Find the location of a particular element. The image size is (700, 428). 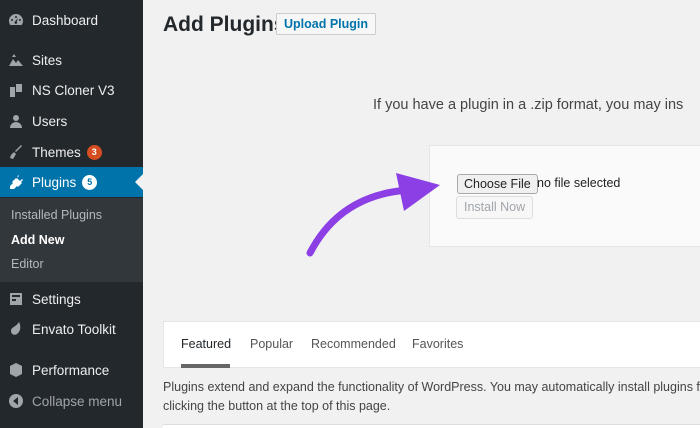

menu-item-dashboard: Dashboard is located at coordinates (71, 20).